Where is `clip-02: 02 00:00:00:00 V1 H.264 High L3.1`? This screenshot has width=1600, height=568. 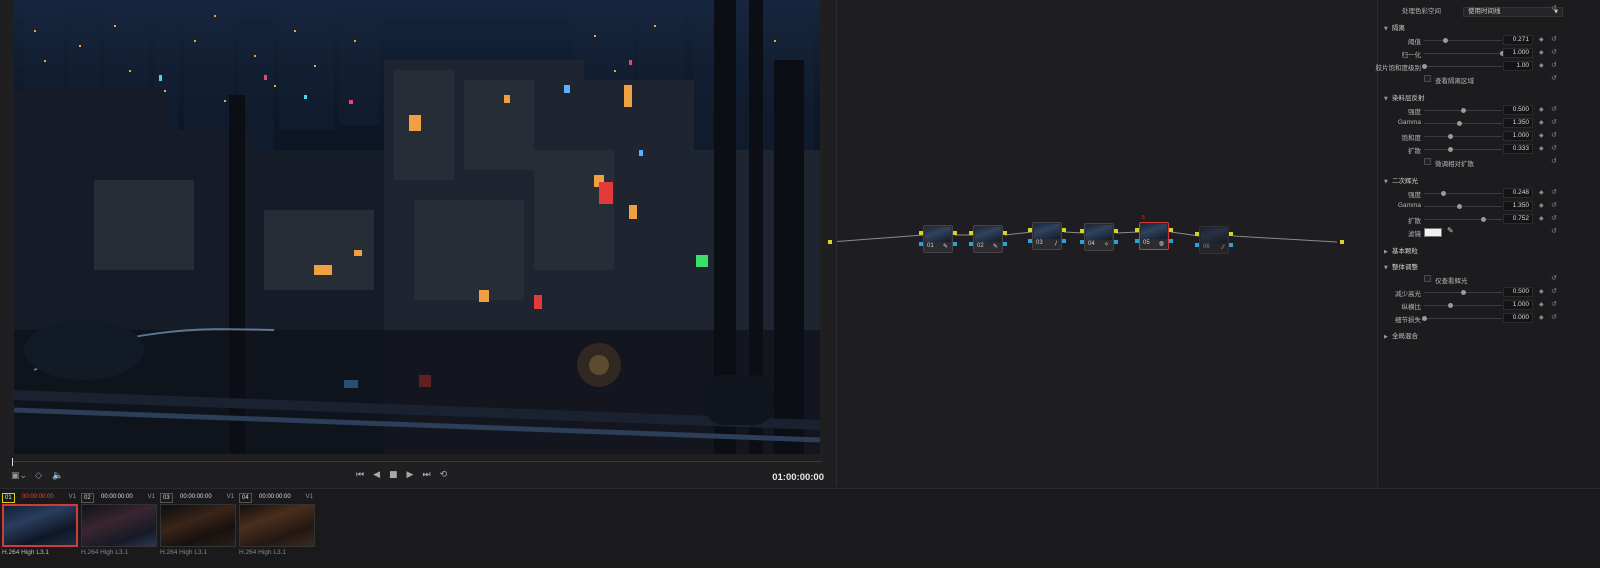
clip-02: 02 00:00:00:00 V1 H.264 High L3.1 is located at coordinates (118, 529).